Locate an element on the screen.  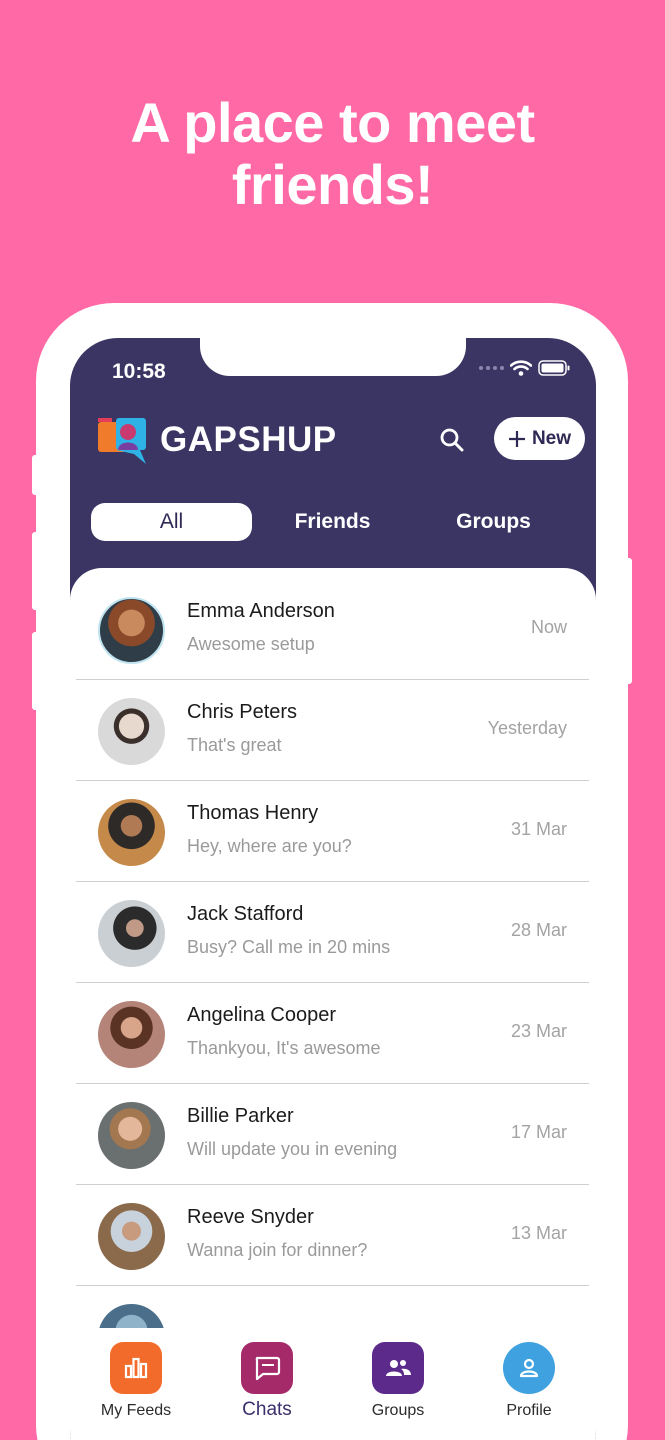
headline-line-2: friends! is located at coordinates (332, 184).